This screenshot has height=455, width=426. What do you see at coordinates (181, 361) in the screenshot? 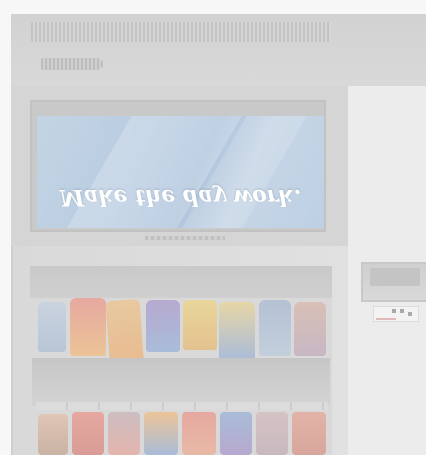
I see `shelf` at bounding box center [181, 361].